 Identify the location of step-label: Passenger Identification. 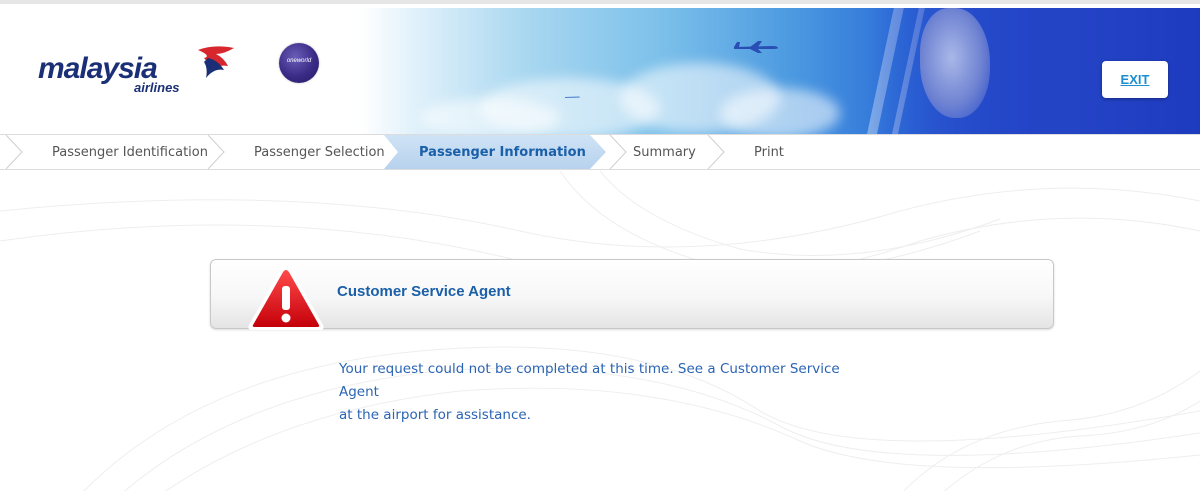
(130, 152).